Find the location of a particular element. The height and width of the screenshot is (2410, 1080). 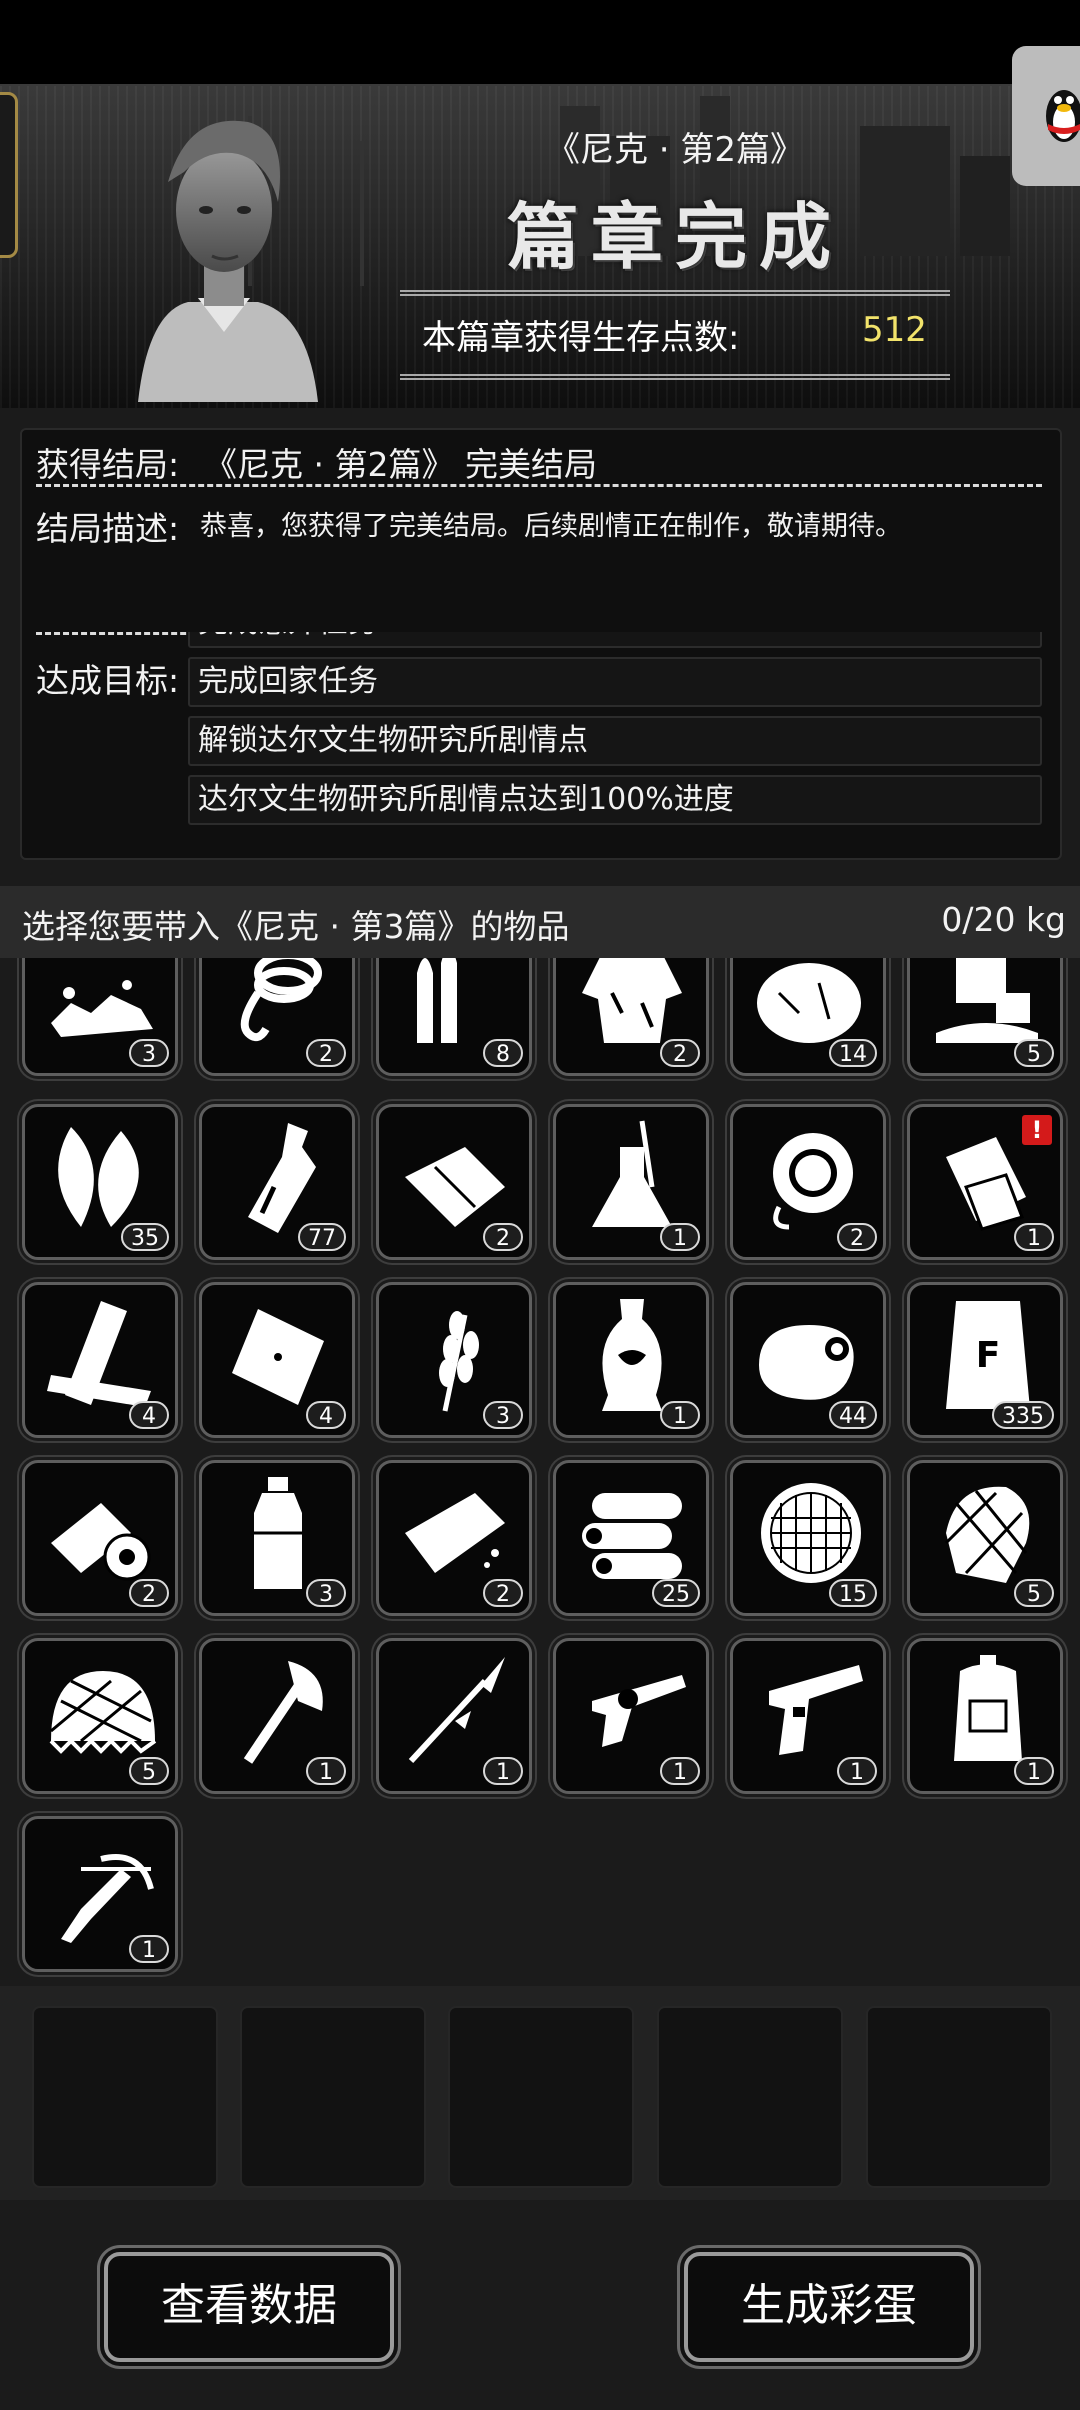

inventory-slot: ! 1 is located at coordinates (985, 1182).